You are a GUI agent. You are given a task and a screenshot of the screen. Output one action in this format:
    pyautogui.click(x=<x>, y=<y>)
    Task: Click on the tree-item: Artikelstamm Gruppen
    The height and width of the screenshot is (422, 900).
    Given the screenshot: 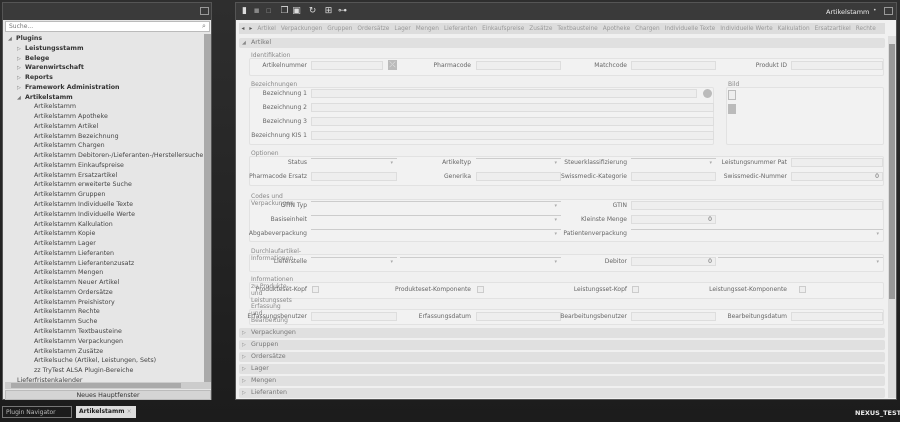 What is the action you would take?
    pyautogui.click(x=104, y=195)
    